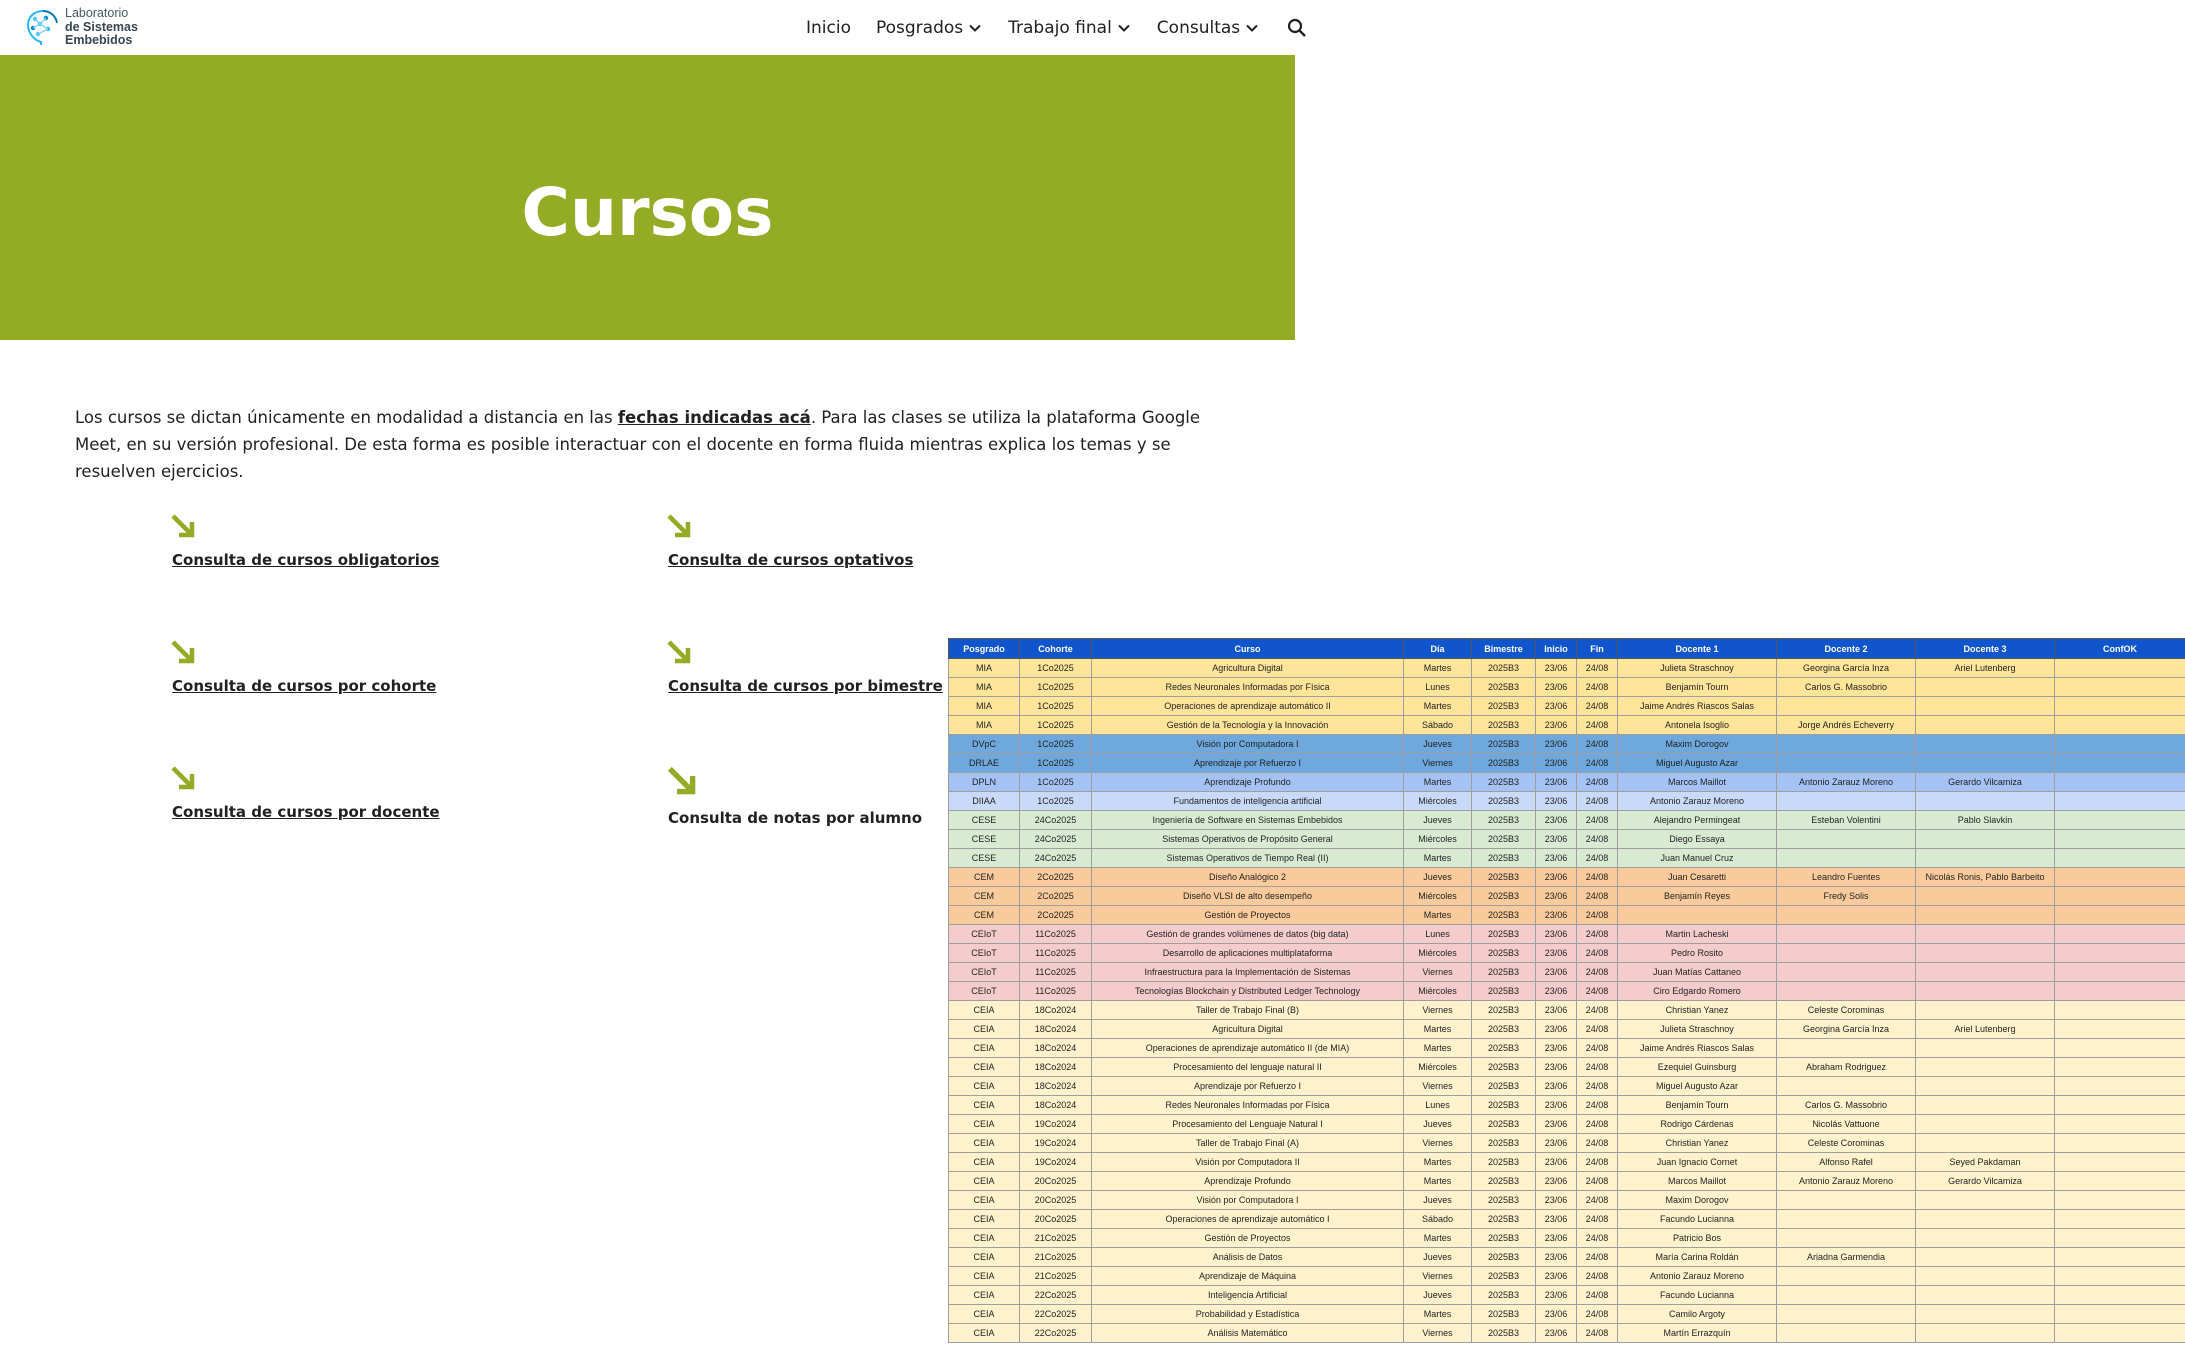 The image size is (2185, 1346). Describe the element at coordinates (984, 877) in the screenshot. I see `table-cell: CEM` at that location.